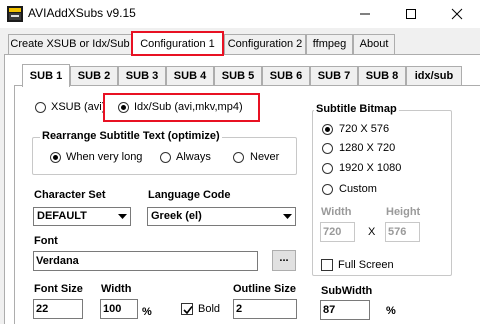  I want to click on subwidth-field, so click(345, 310).